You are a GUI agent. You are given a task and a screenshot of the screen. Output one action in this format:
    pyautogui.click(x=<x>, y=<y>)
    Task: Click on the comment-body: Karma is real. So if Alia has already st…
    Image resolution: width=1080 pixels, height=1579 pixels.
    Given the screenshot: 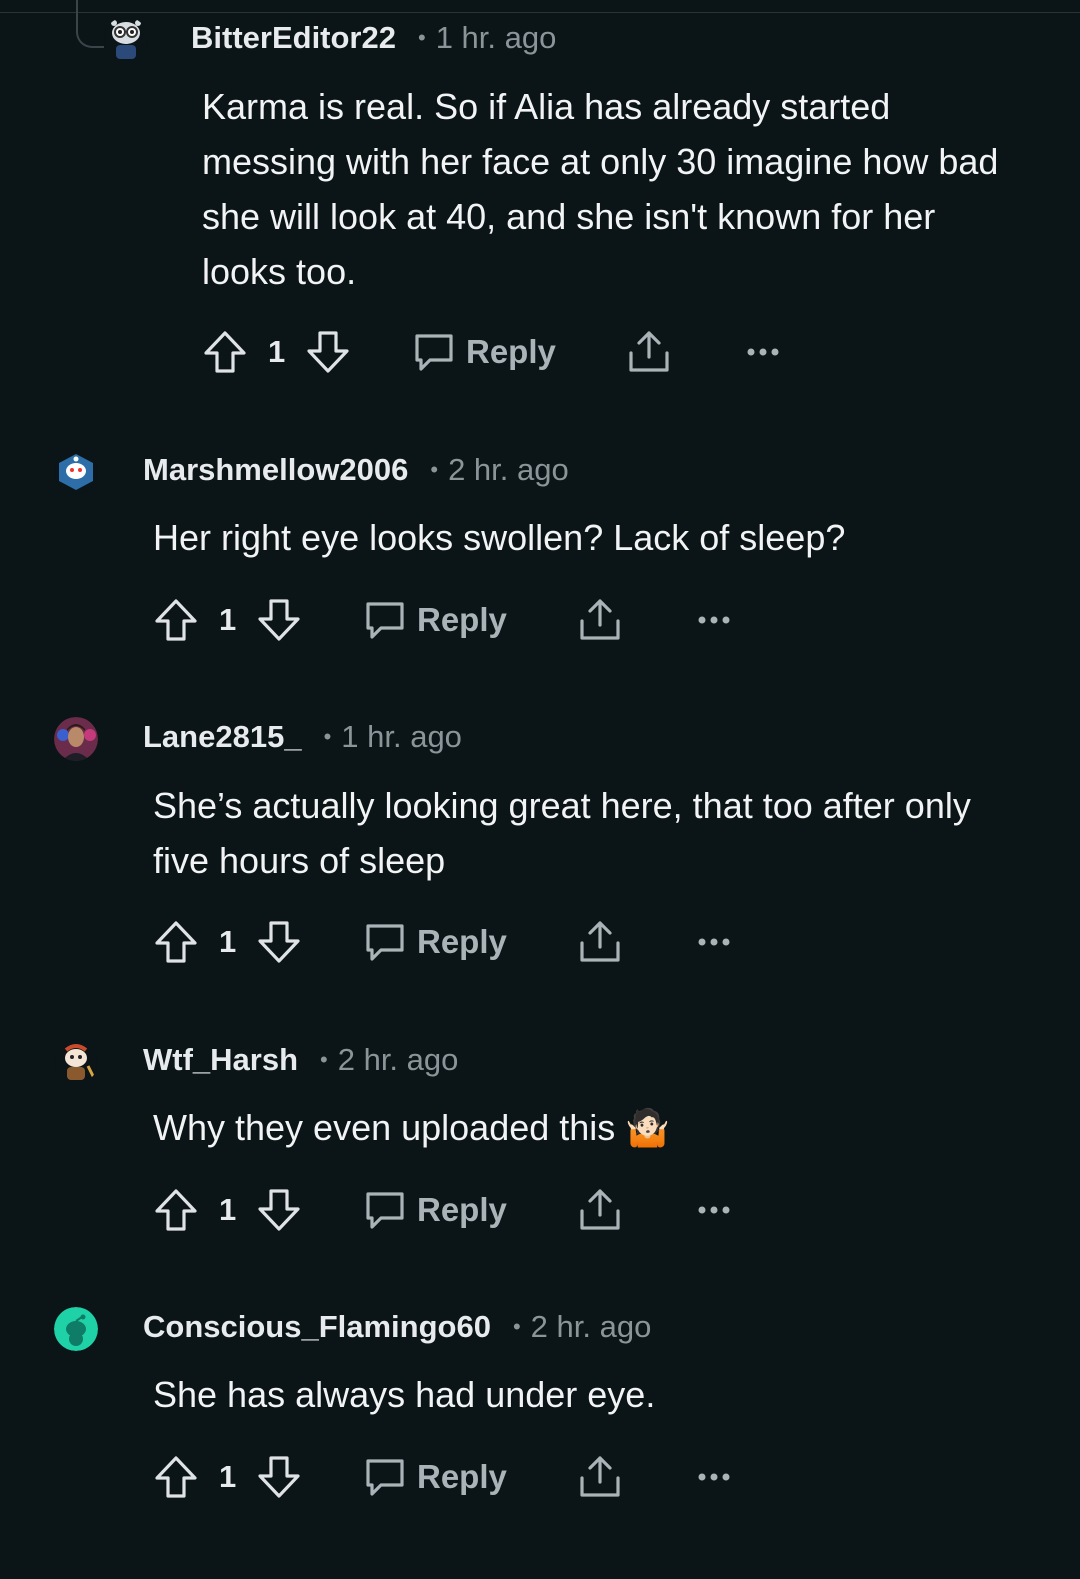 What is the action you would take?
    pyautogui.click(x=600, y=189)
    